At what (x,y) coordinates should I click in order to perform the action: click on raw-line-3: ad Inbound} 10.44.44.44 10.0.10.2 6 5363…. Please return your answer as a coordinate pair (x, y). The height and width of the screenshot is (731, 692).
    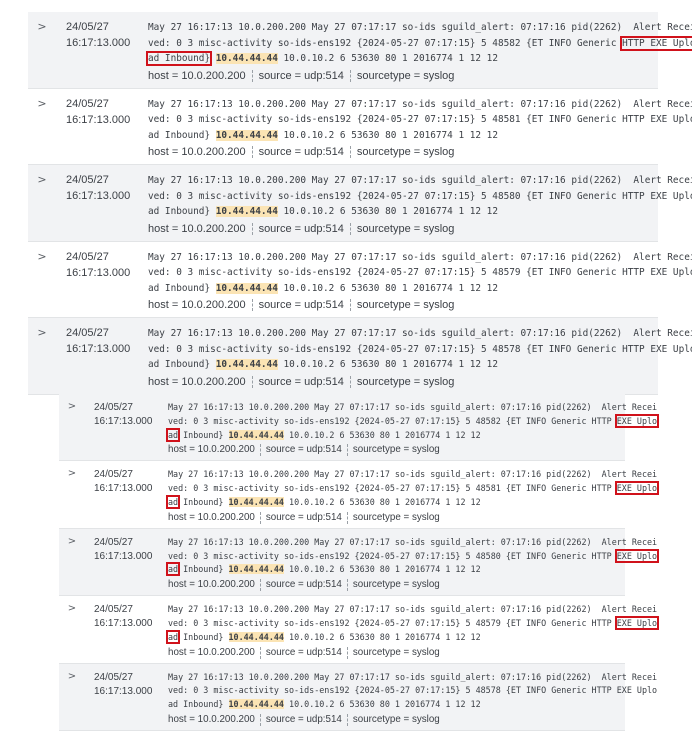
    Looking at the image, I should click on (395, 569).